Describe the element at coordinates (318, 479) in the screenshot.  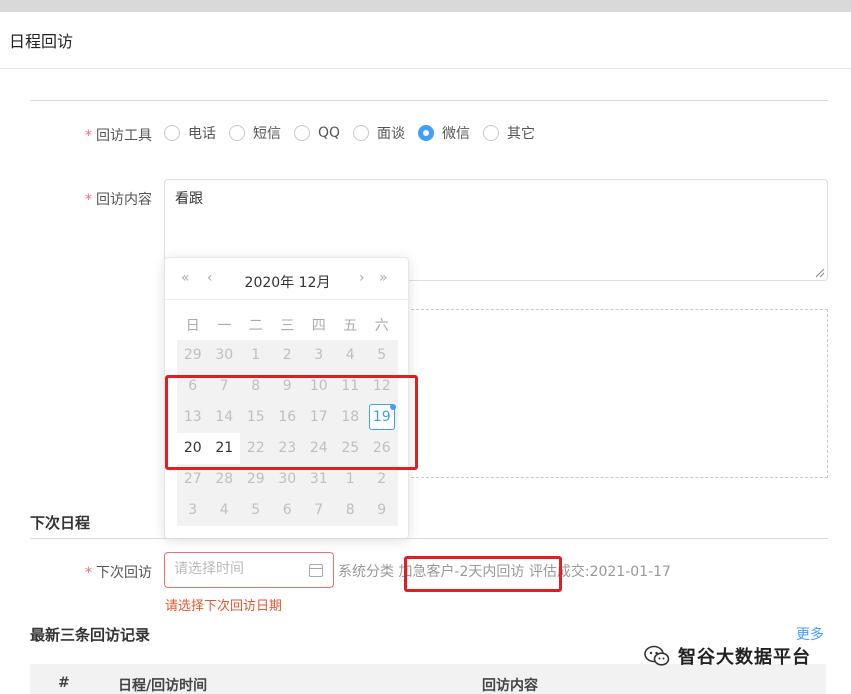
I see `calendar-day-number: 31` at that location.